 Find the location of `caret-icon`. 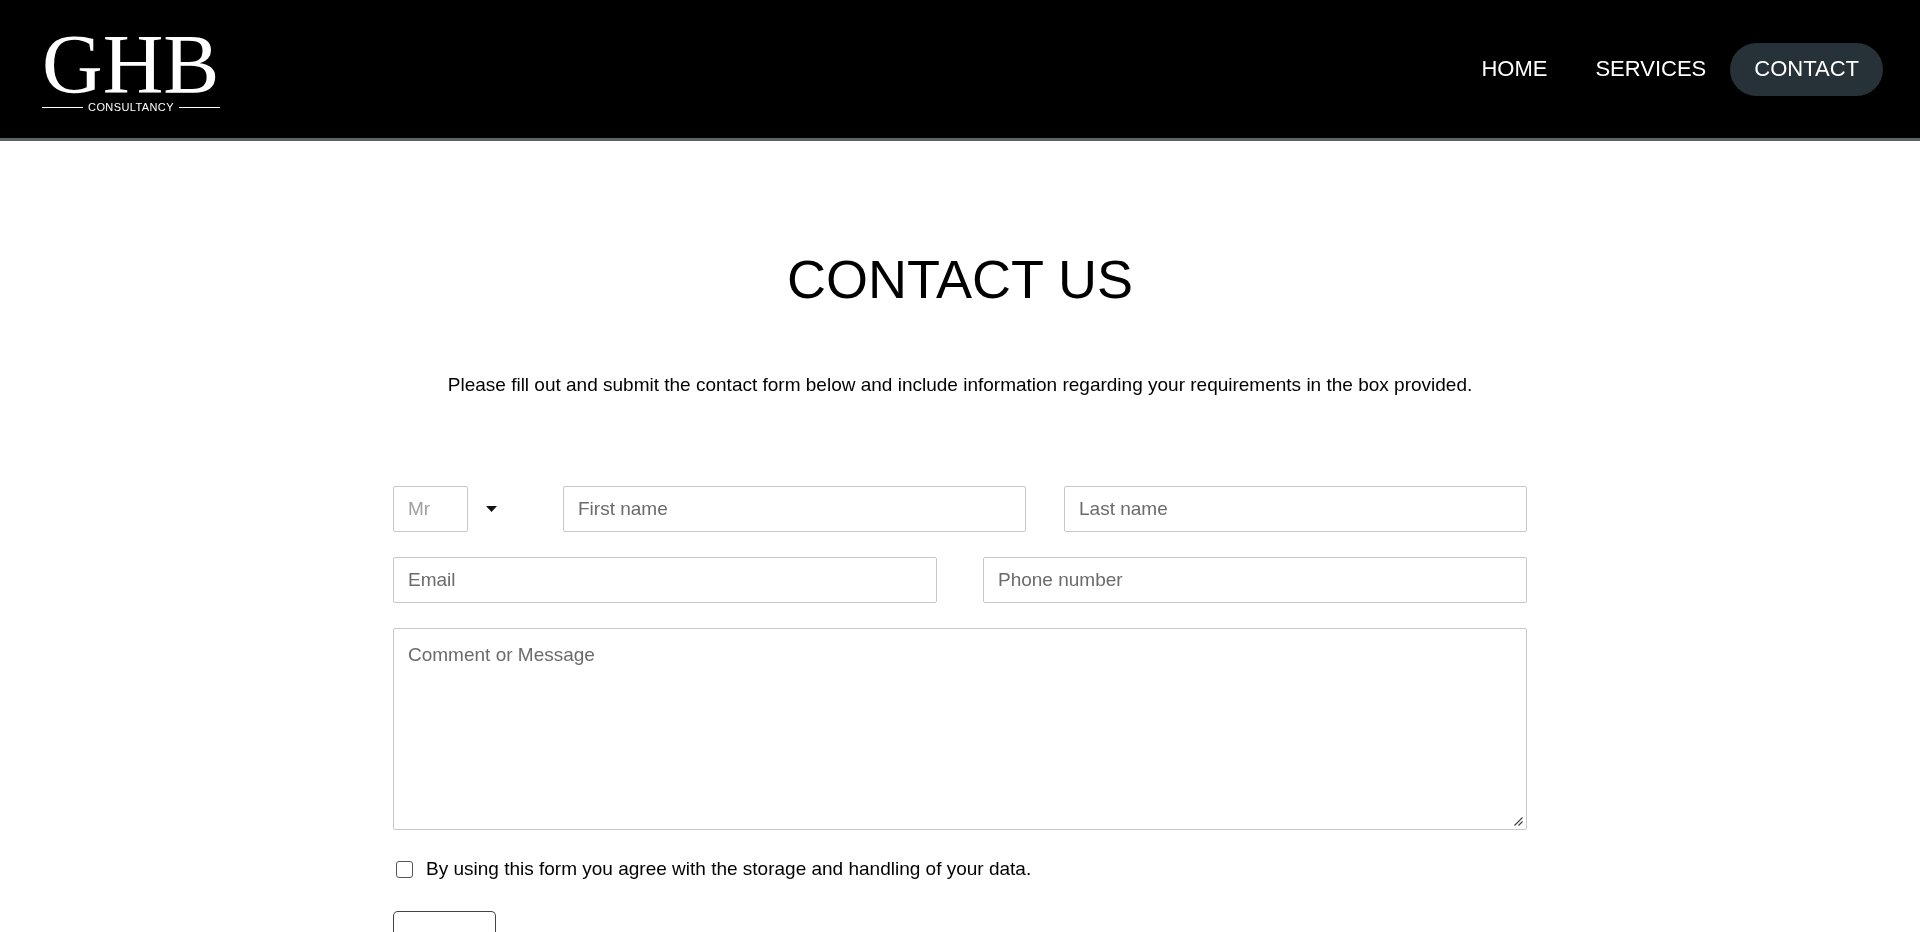

caret-icon is located at coordinates (491, 509).